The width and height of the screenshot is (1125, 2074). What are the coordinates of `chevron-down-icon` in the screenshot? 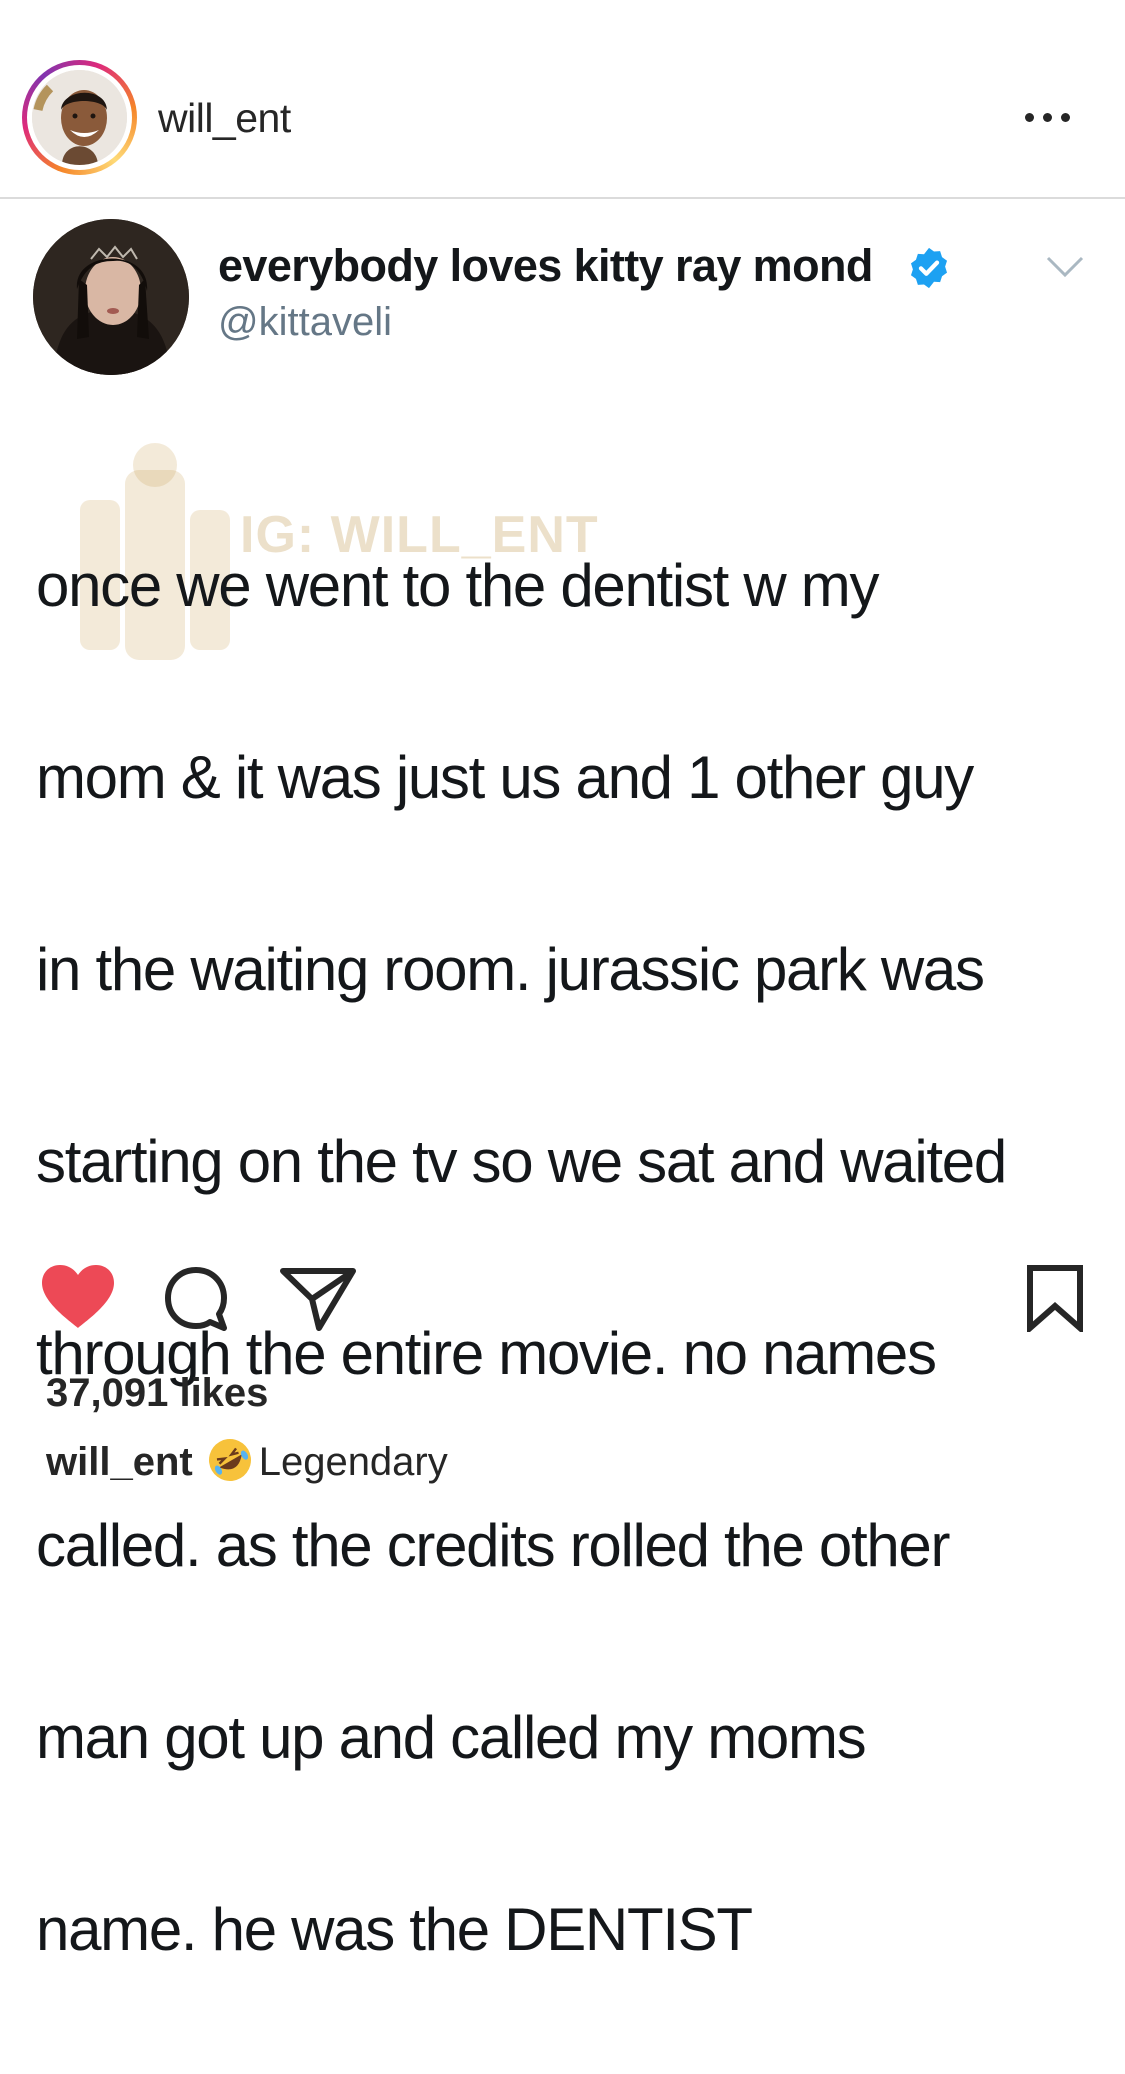 It's located at (1065, 267).